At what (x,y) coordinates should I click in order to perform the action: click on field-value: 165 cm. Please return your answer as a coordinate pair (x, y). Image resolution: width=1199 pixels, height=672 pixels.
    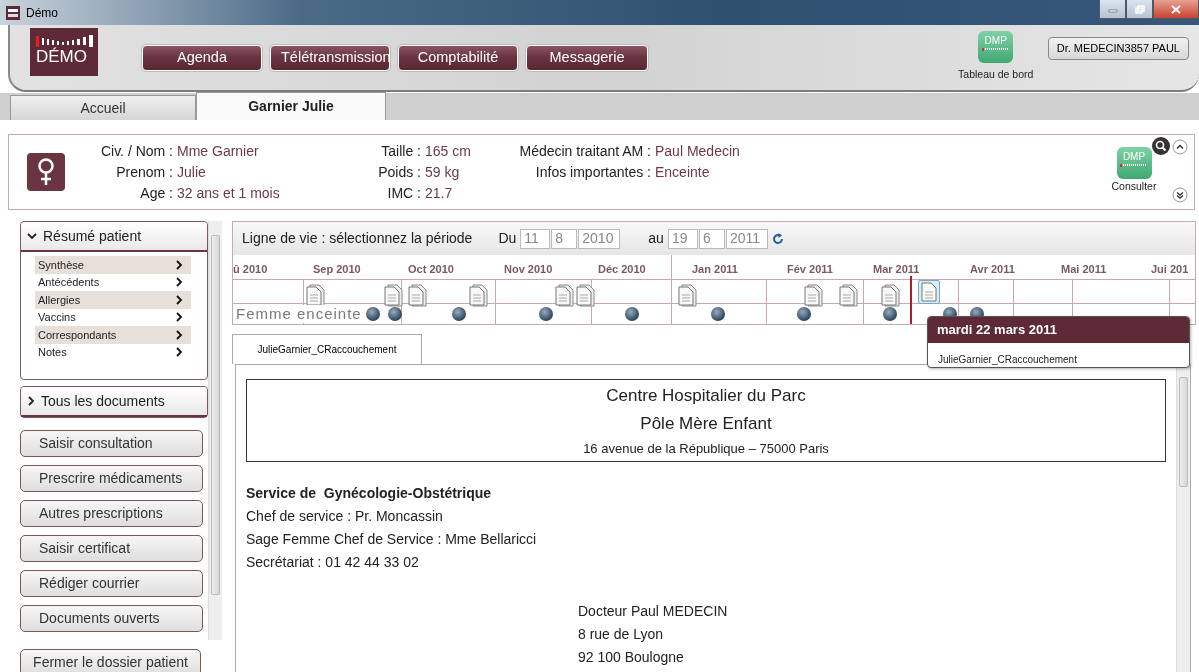
    Looking at the image, I should click on (448, 151).